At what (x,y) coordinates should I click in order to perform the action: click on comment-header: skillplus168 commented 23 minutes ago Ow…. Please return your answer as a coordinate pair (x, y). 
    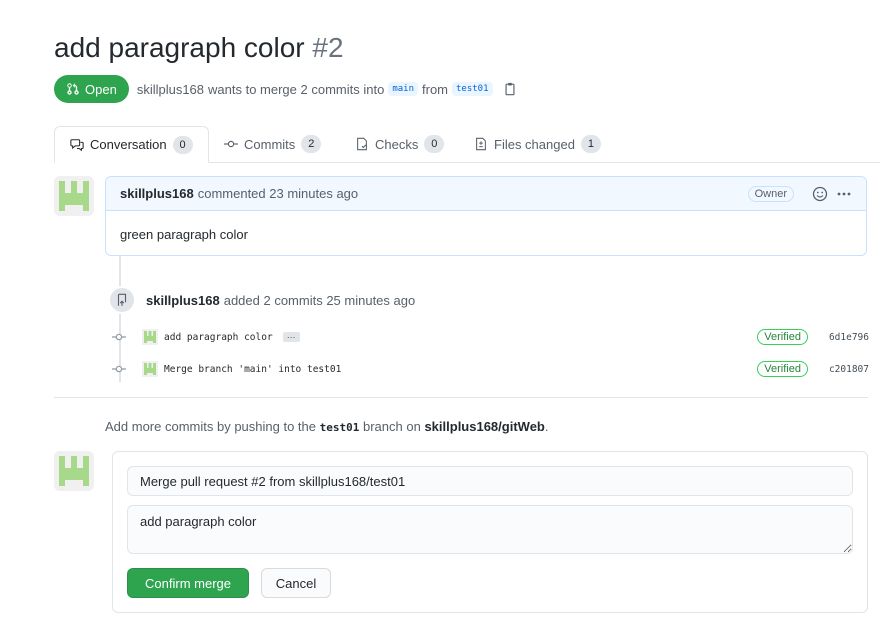
    Looking at the image, I should click on (486, 194).